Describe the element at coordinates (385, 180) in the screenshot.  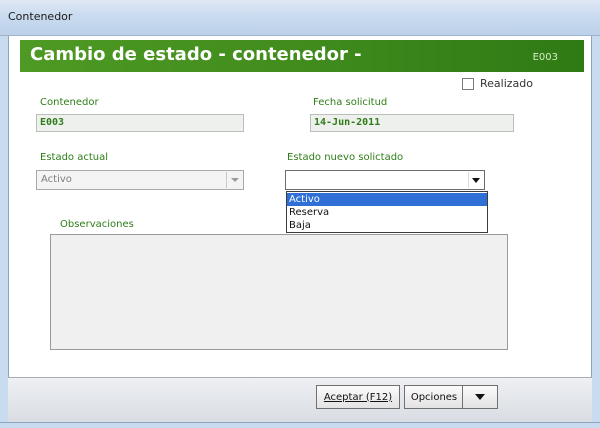
I see `estado-nuevo-select` at that location.